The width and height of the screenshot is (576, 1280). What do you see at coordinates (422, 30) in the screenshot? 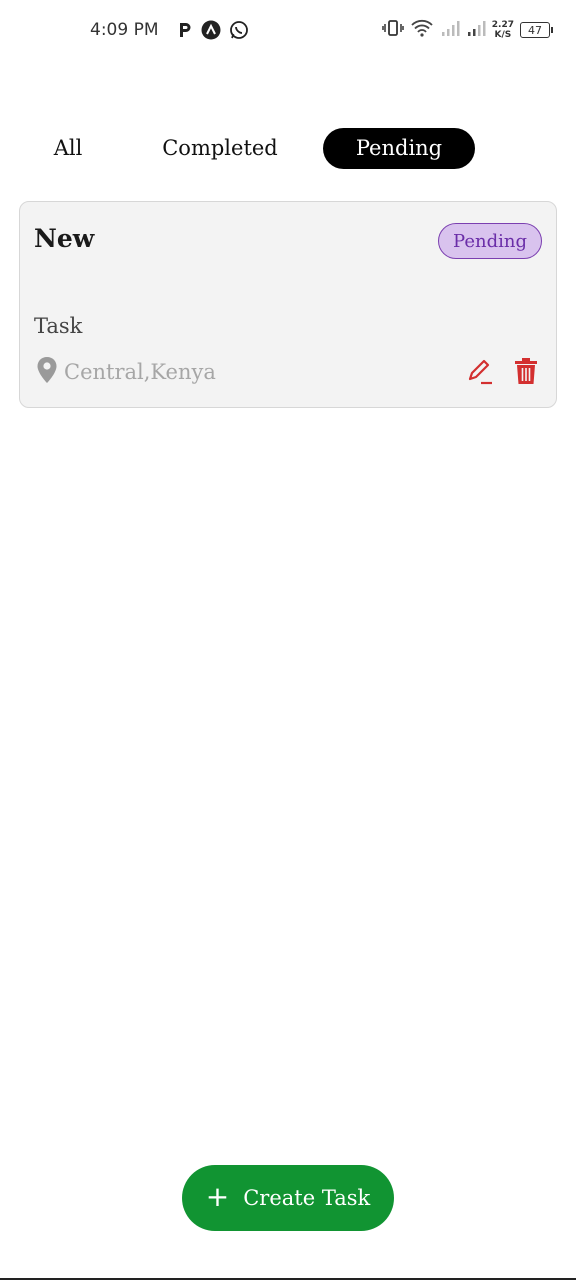
I see `wifi-icon` at bounding box center [422, 30].